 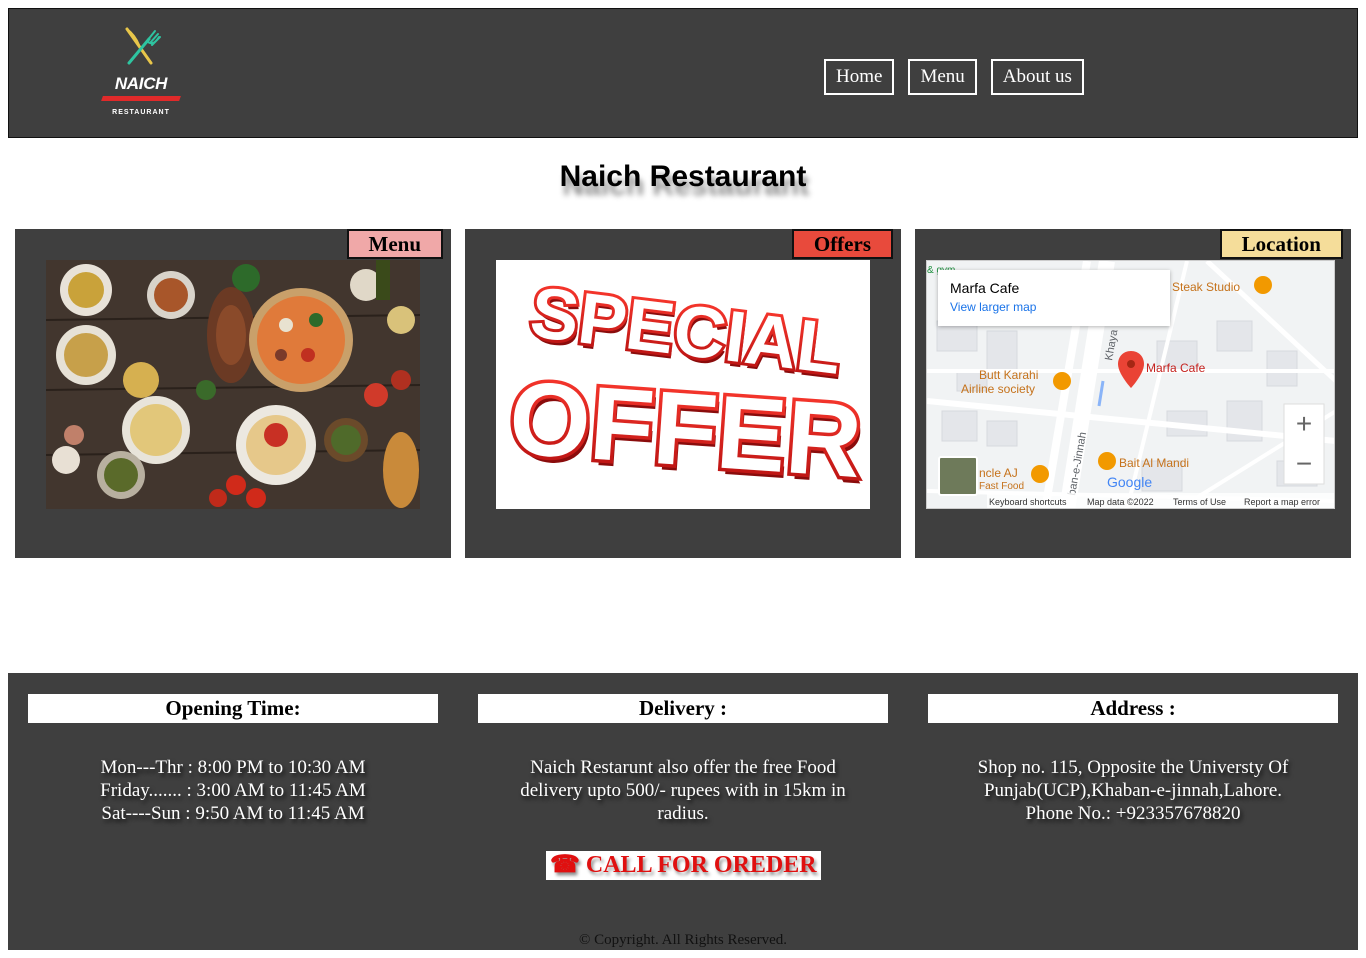 What do you see at coordinates (683, 865) in the screenshot?
I see `call-for-order-button: ☎ CALL FOR OREDER` at bounding box center [683, 865].